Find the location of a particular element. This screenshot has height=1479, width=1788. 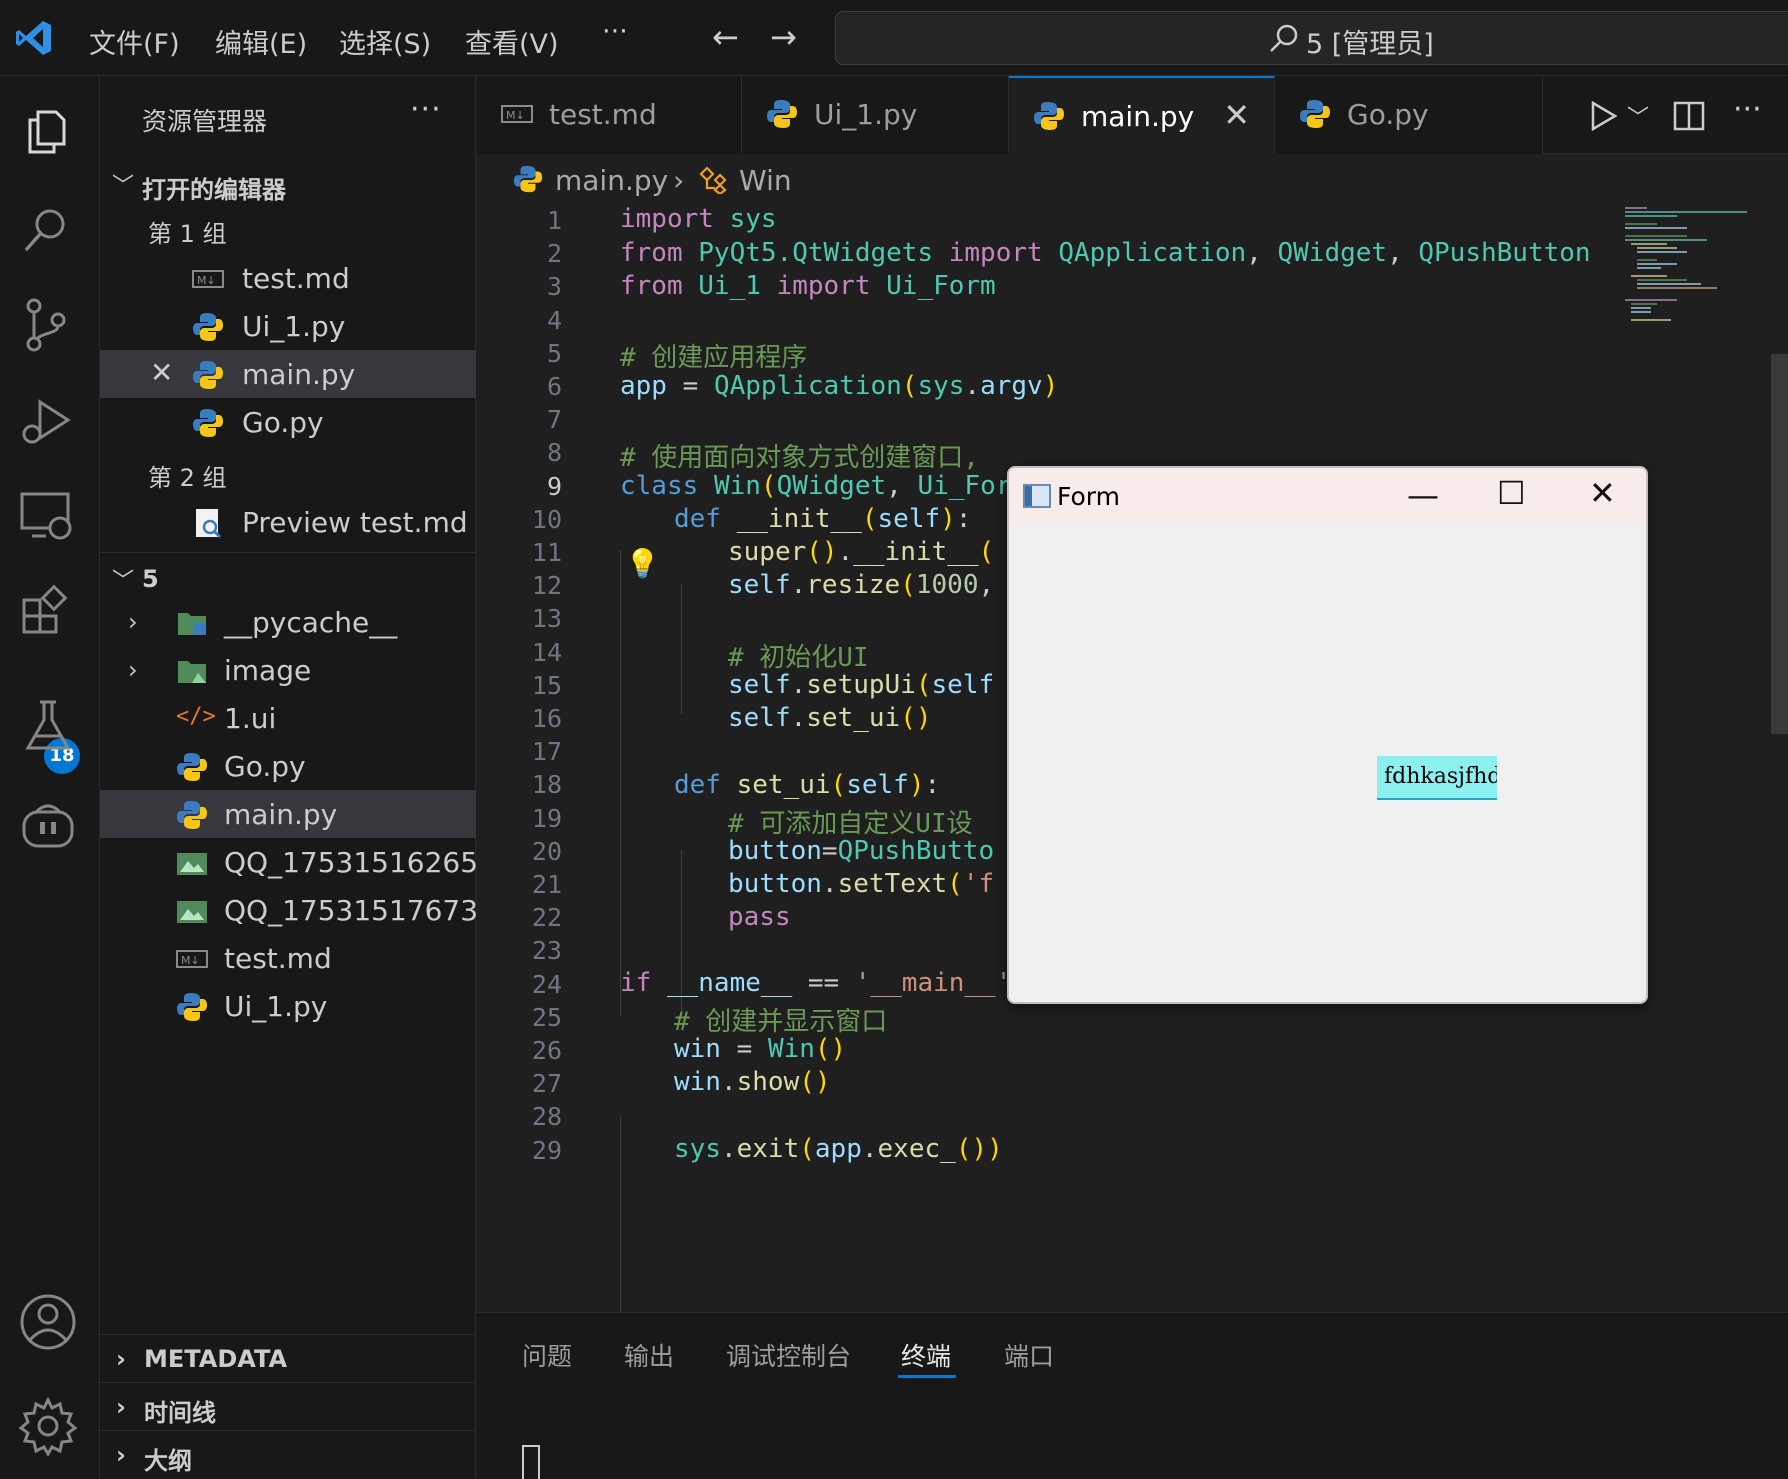

explorer-title: 资源管理器 is located at coordinates (205, 121).